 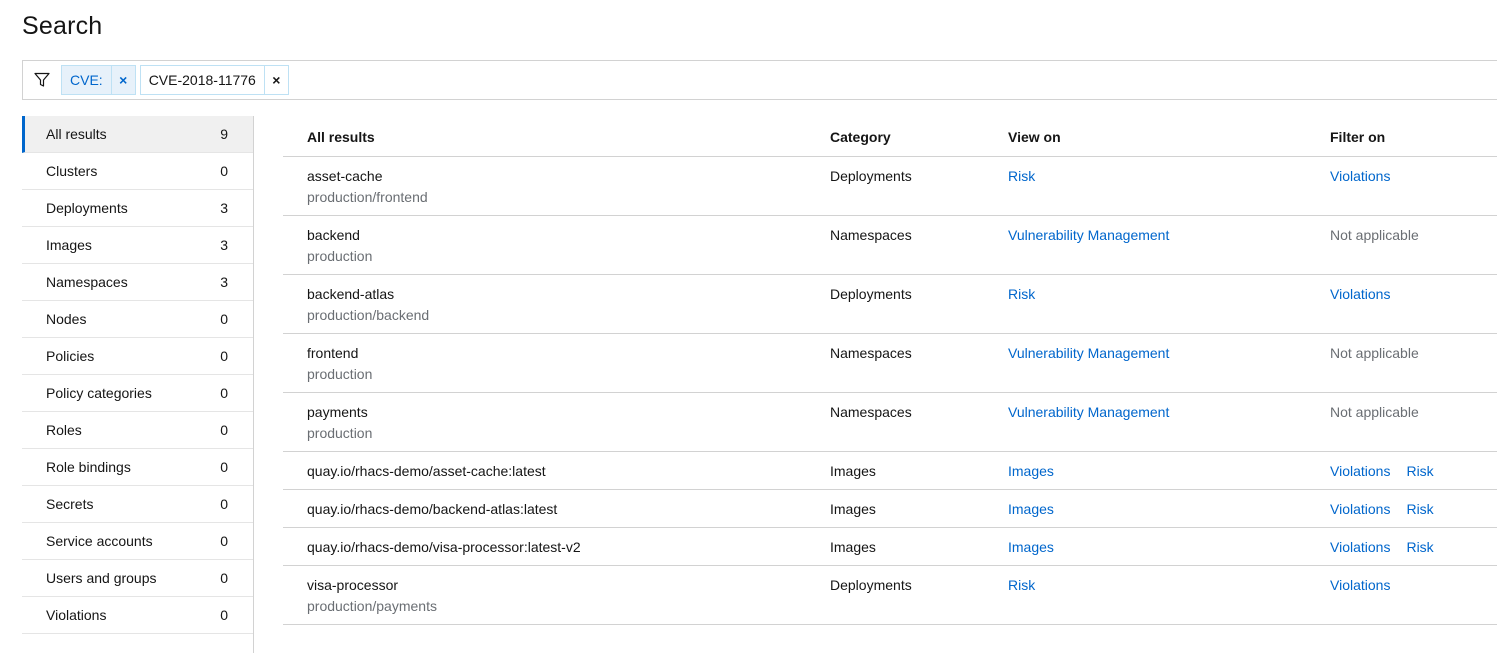 I want to click on sidebar-item-policy-categories: Policy categories 0, so click(x=137, y=393).